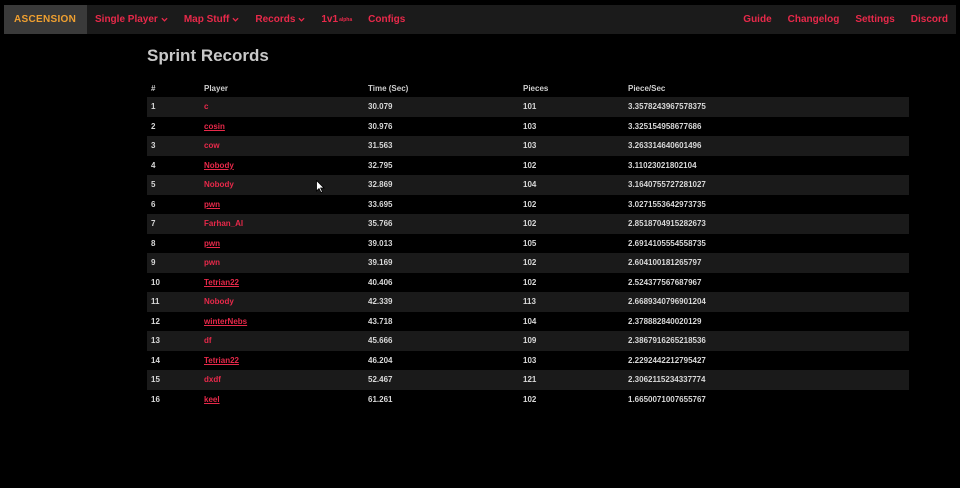  Describe the element at coordinates (536, 88) in the screenshot. I see `header-pieces: Pieces` at that location.